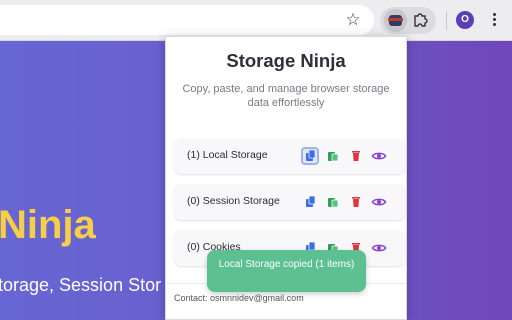 Image resolution: width=512 pixels, height=320 pixels. I want to click on storage-row-label: (0) Session Storage, so click(233, 201).